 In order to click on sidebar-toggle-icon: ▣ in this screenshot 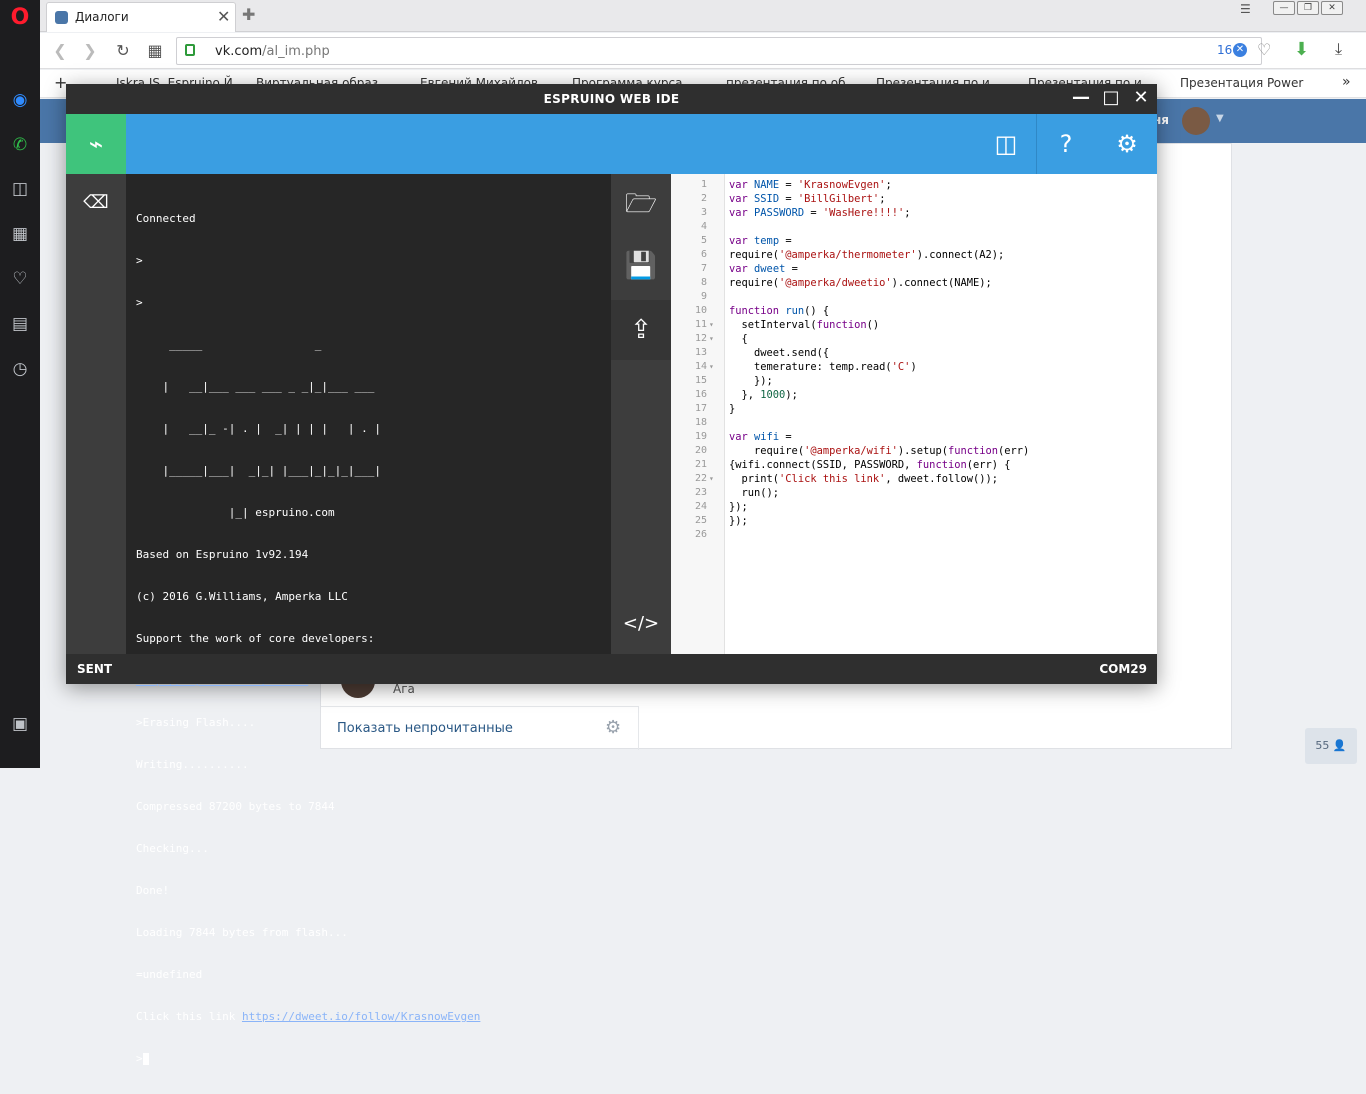, I will do `click(20, 724)`.